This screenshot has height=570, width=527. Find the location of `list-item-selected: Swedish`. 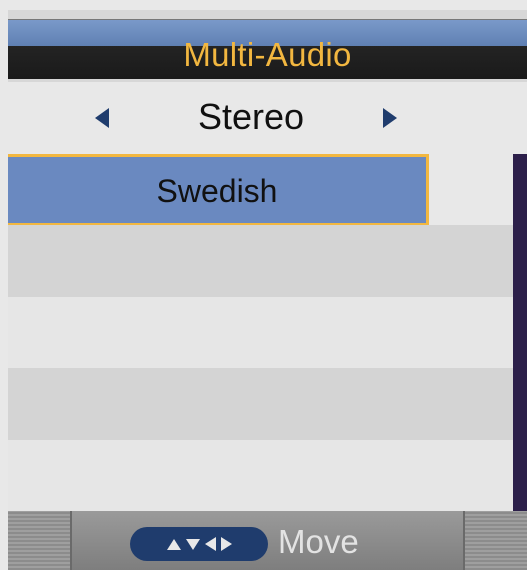

list-item-selected: Swedish is located at coordinates (218, 190).